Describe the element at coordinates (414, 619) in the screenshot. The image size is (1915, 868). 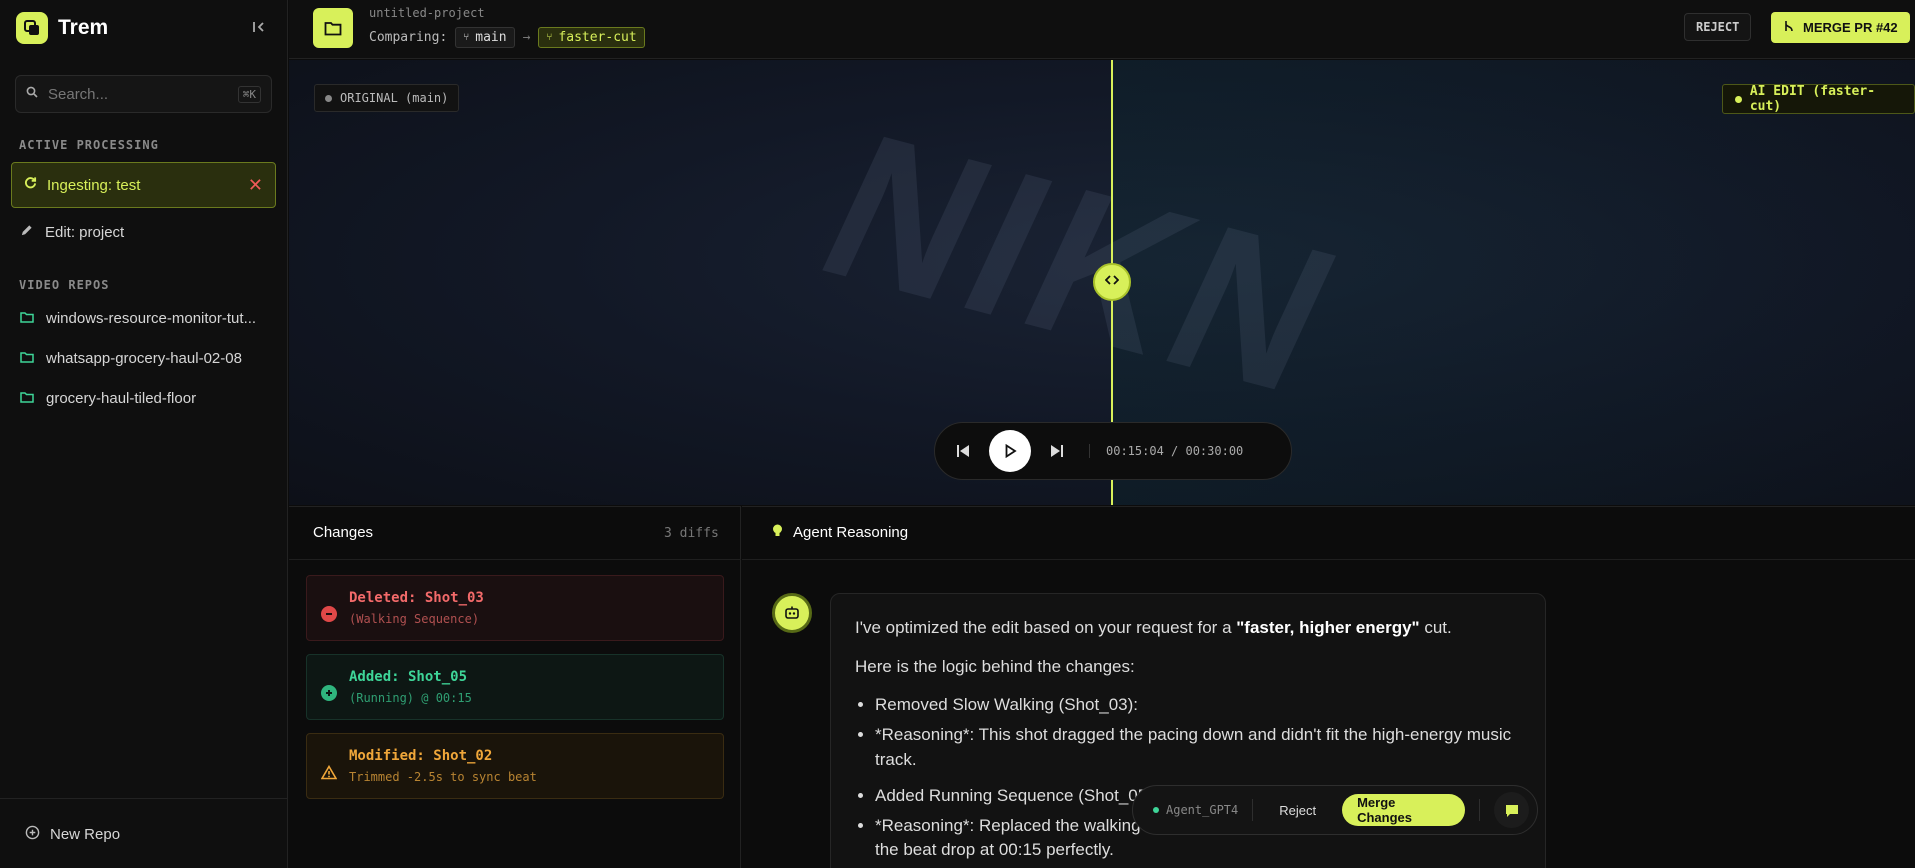
I see `diff-subtitle: (Walking Sequence)` at that location.